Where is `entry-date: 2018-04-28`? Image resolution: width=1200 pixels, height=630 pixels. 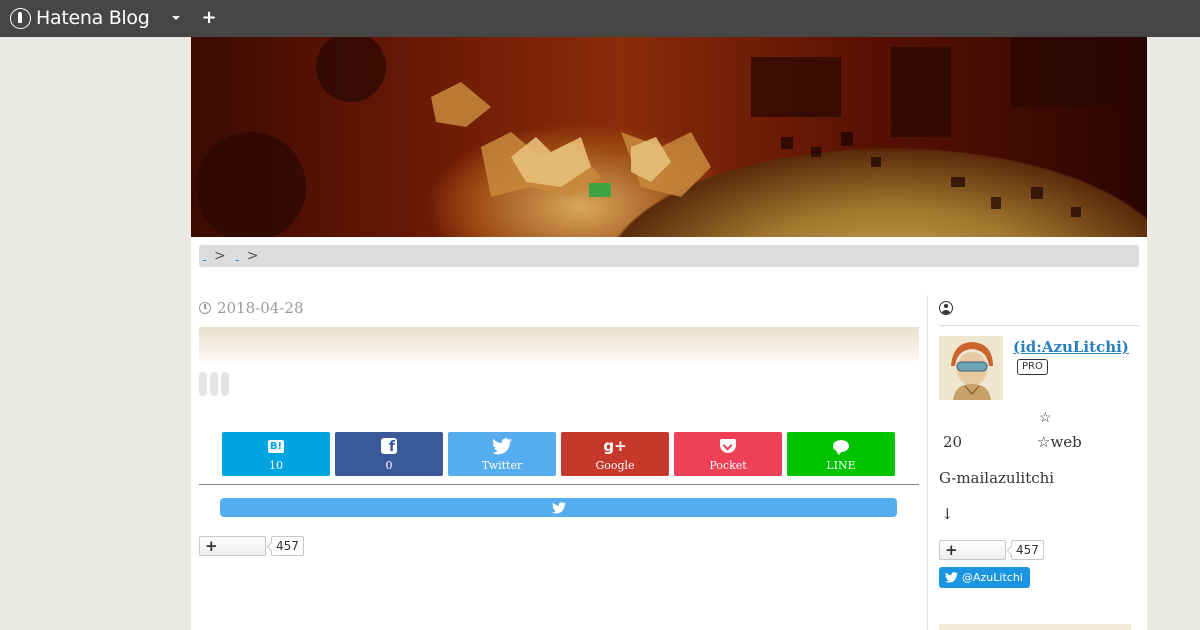
entry-date: 2018-04-28 is located at coordinates (251, 308).